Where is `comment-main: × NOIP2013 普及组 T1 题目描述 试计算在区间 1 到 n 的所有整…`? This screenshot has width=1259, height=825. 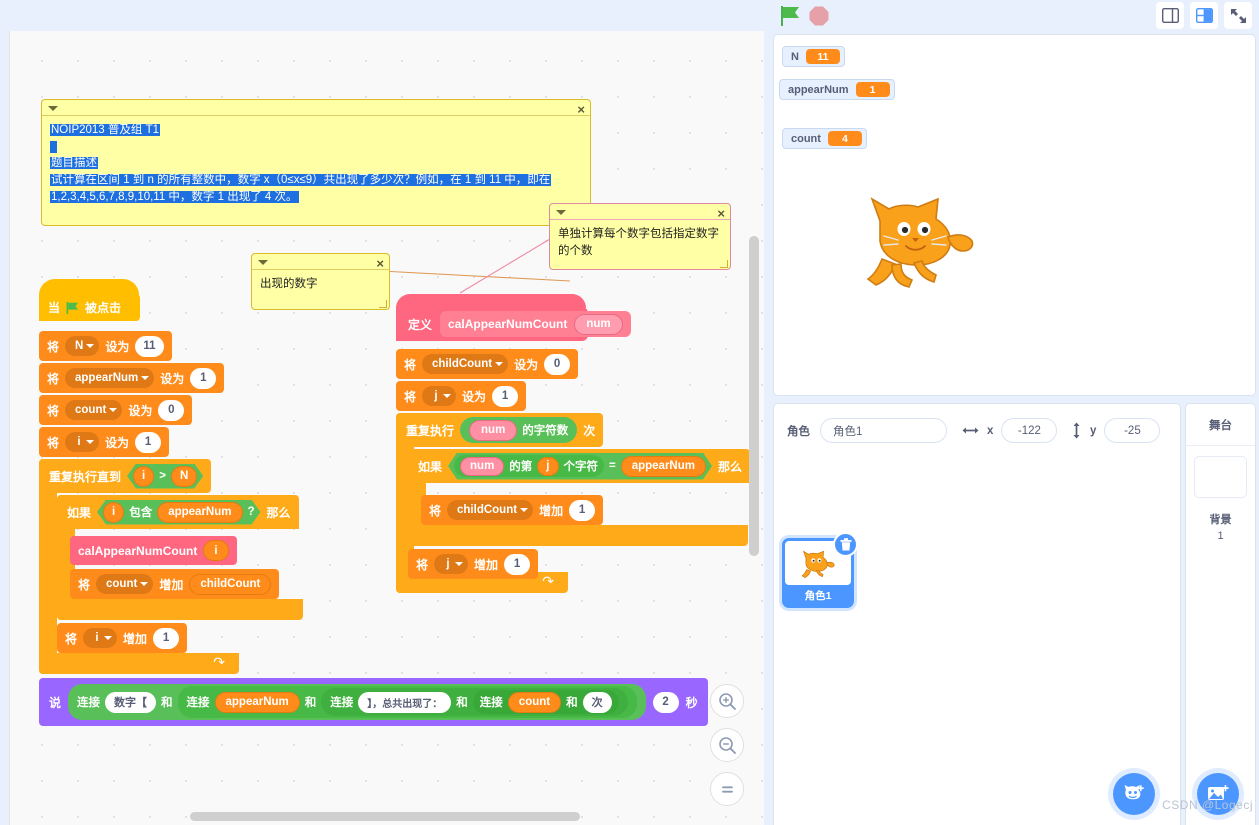
comment-main: × NOIP2013 普及组 T1 题目描述 试计算在区间 1 到 n 的所有整… is located at coordinates (316, 162).